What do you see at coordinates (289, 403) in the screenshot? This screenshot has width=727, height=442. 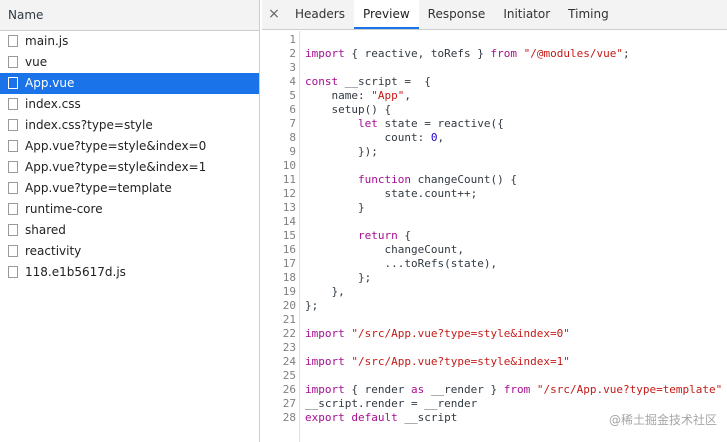 I see `line-number: 27` at bounding box center [289, 403].